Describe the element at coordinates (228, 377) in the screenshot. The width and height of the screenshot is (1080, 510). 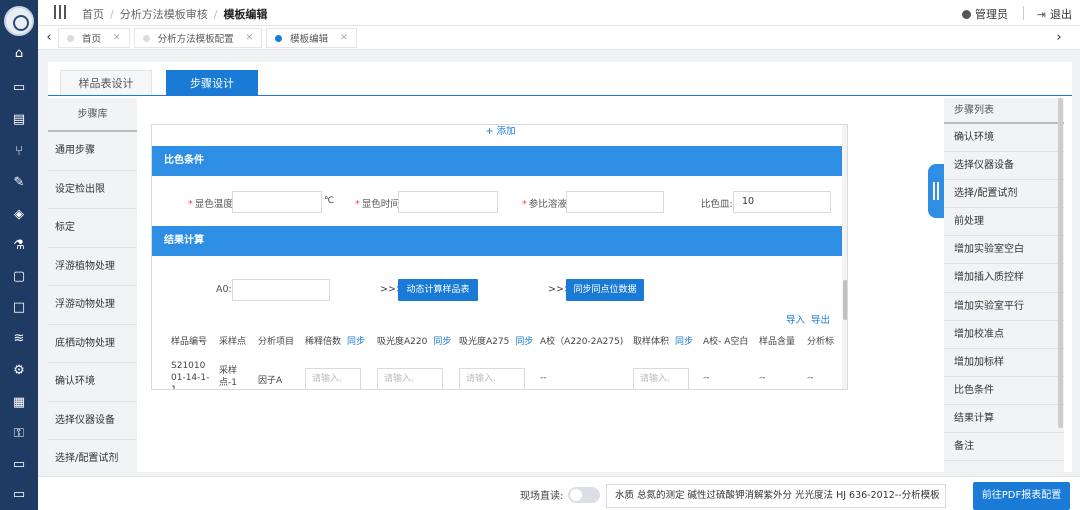
I see `cell-site: 采样点-1` at that location.